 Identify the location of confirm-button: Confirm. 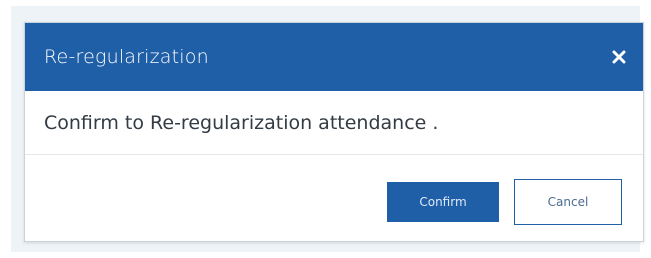
(443, 201).